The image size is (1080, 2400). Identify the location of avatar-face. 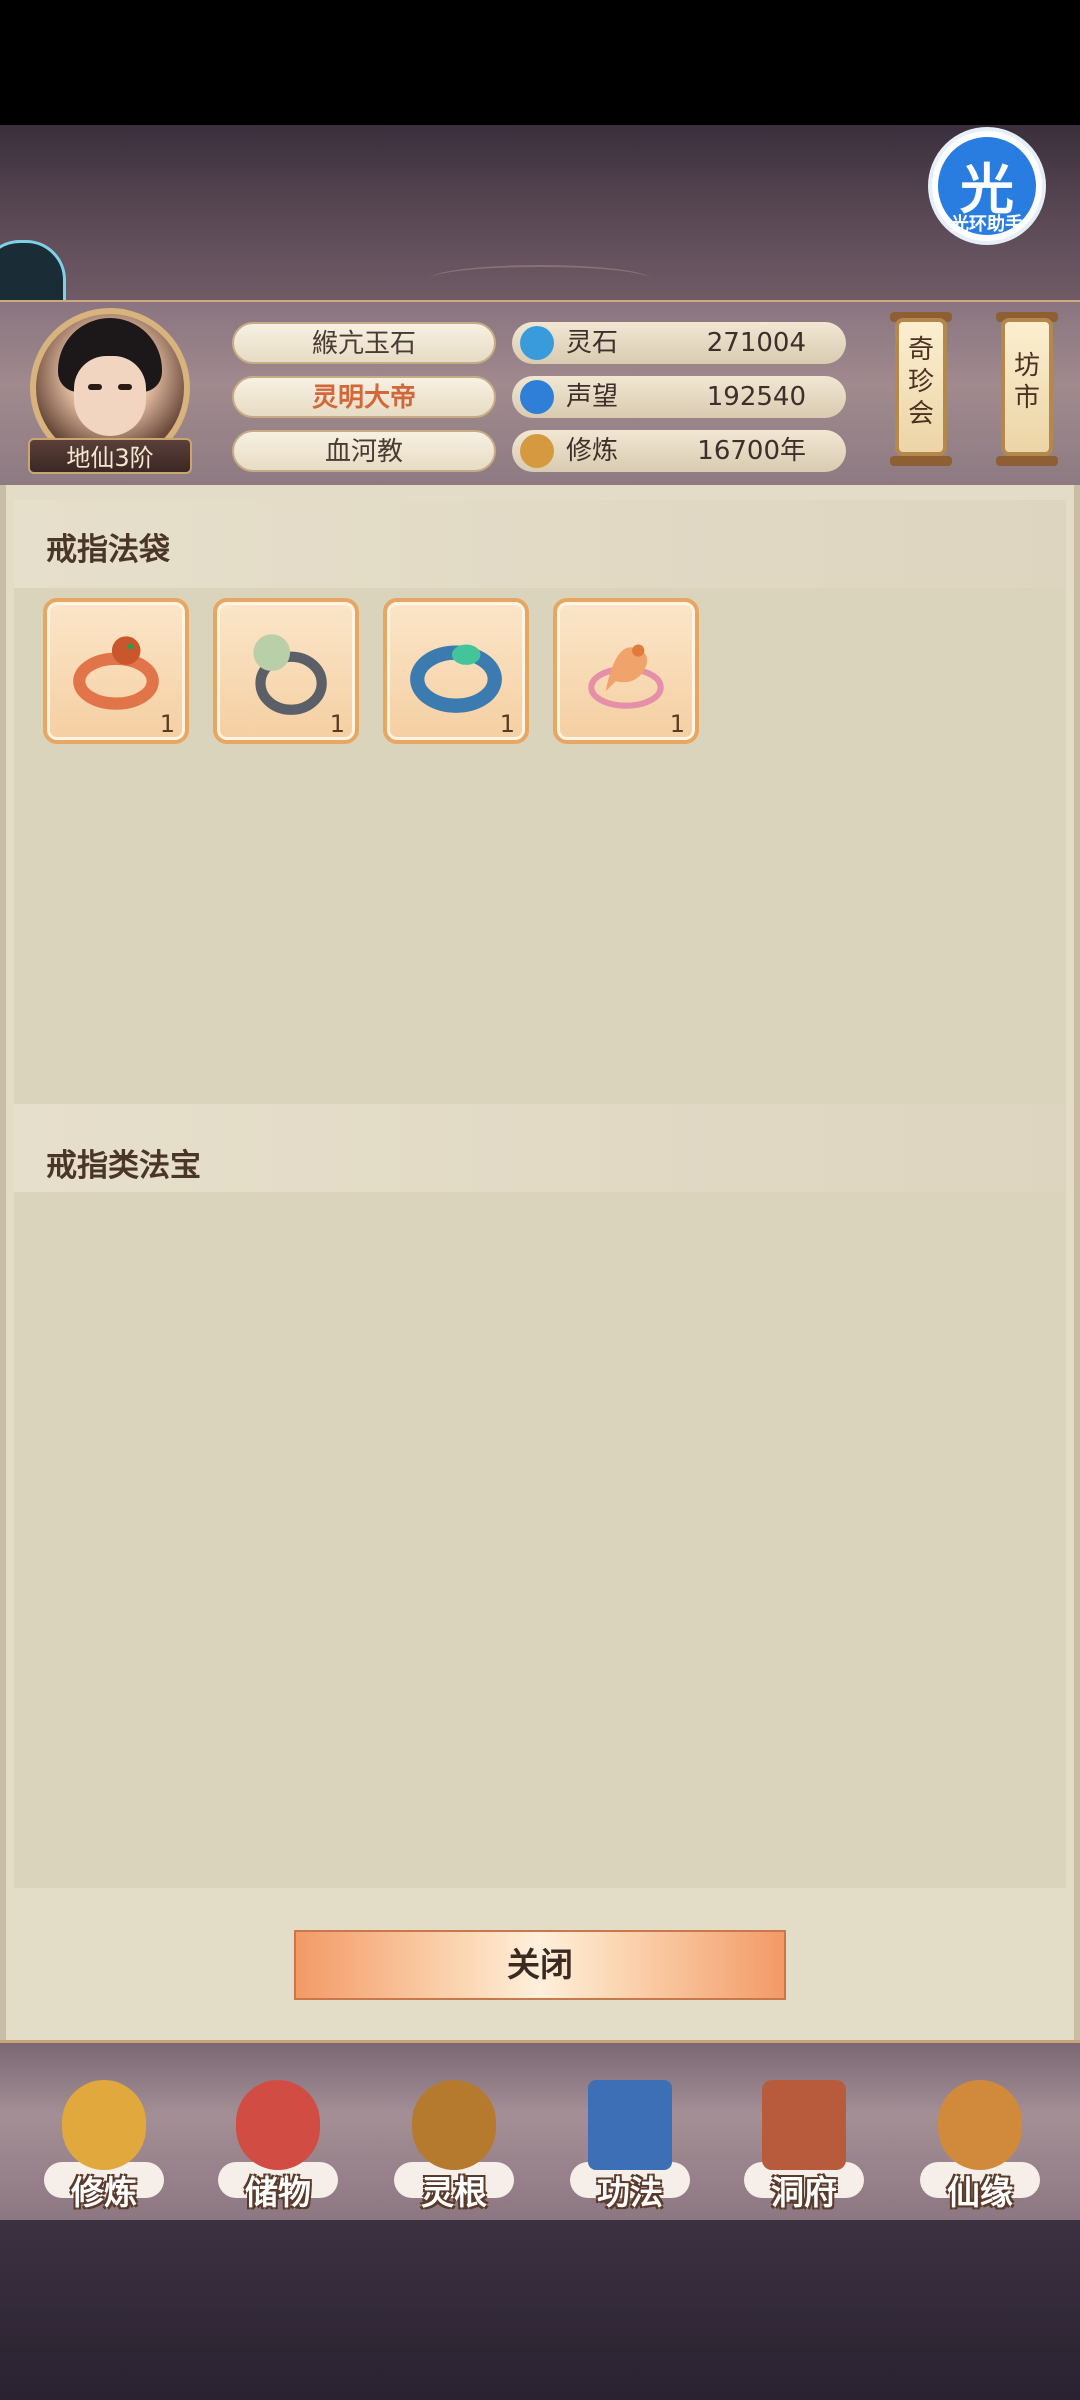
(110, 396).